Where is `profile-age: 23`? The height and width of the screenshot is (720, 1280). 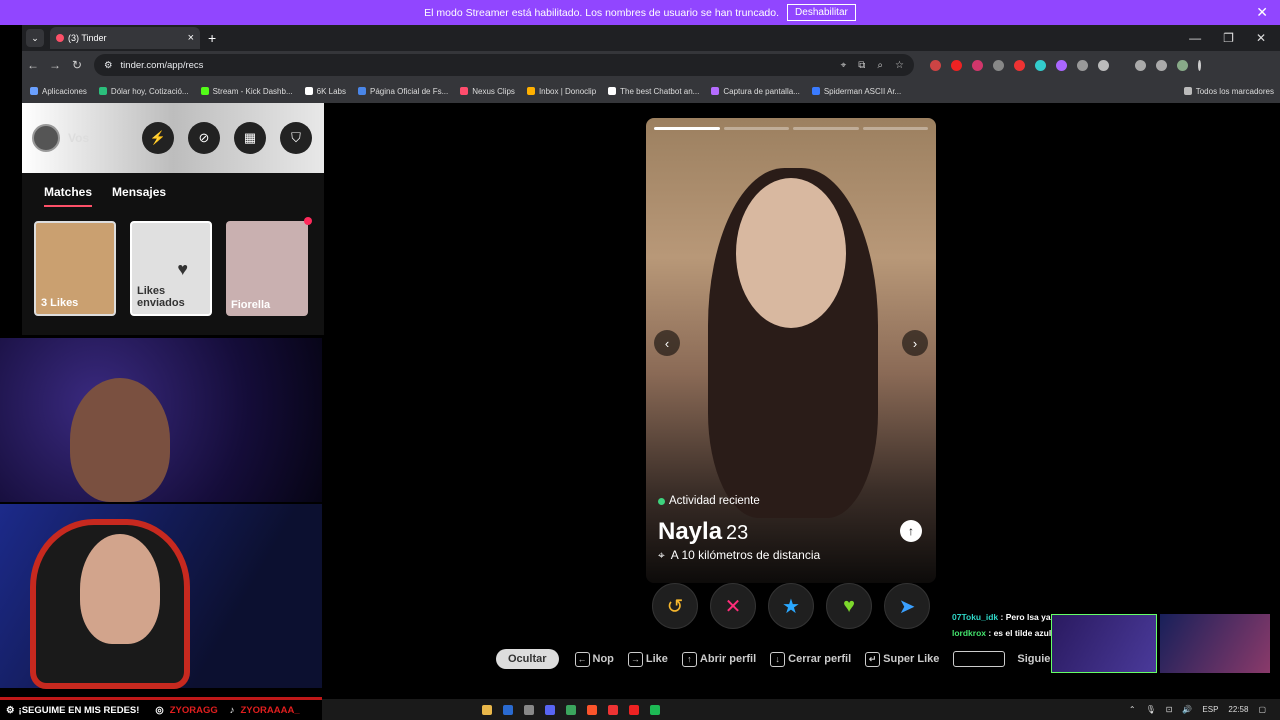
profile-age: 23 is located at coordinates (737, 533).